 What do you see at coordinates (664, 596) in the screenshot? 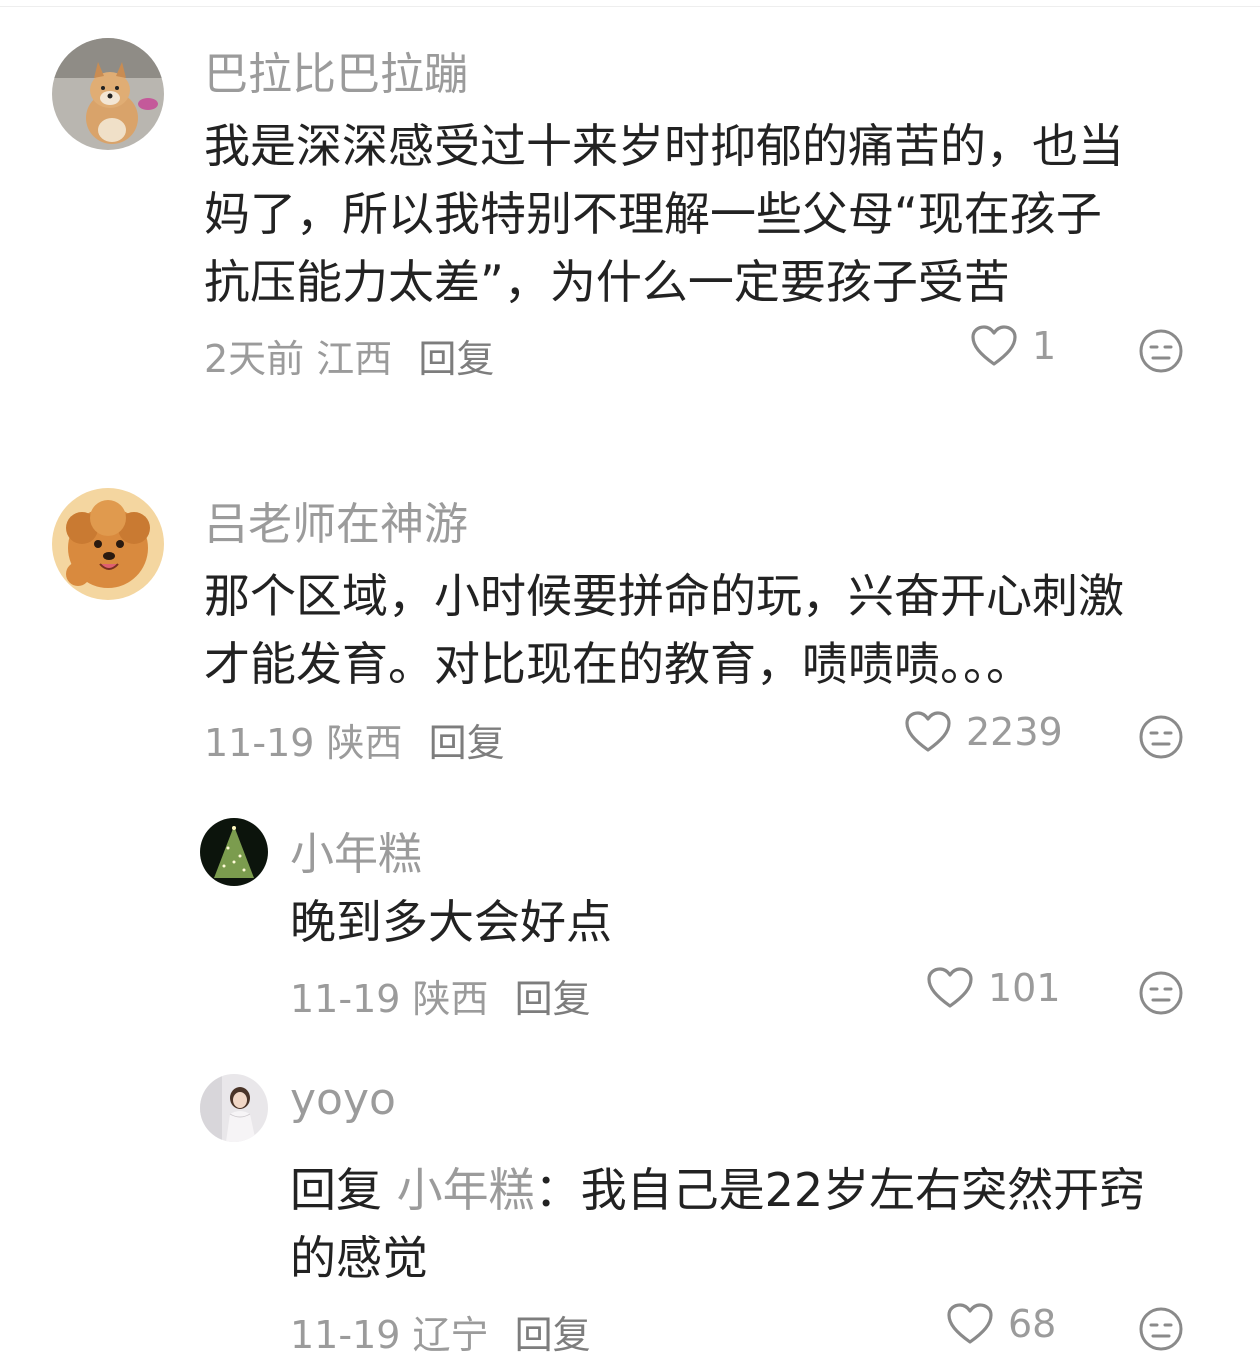
I see `comment-text-line: 那个区域，小时候要拼命的玩，兴奋开心刺激` at bounding box center [664, 596].